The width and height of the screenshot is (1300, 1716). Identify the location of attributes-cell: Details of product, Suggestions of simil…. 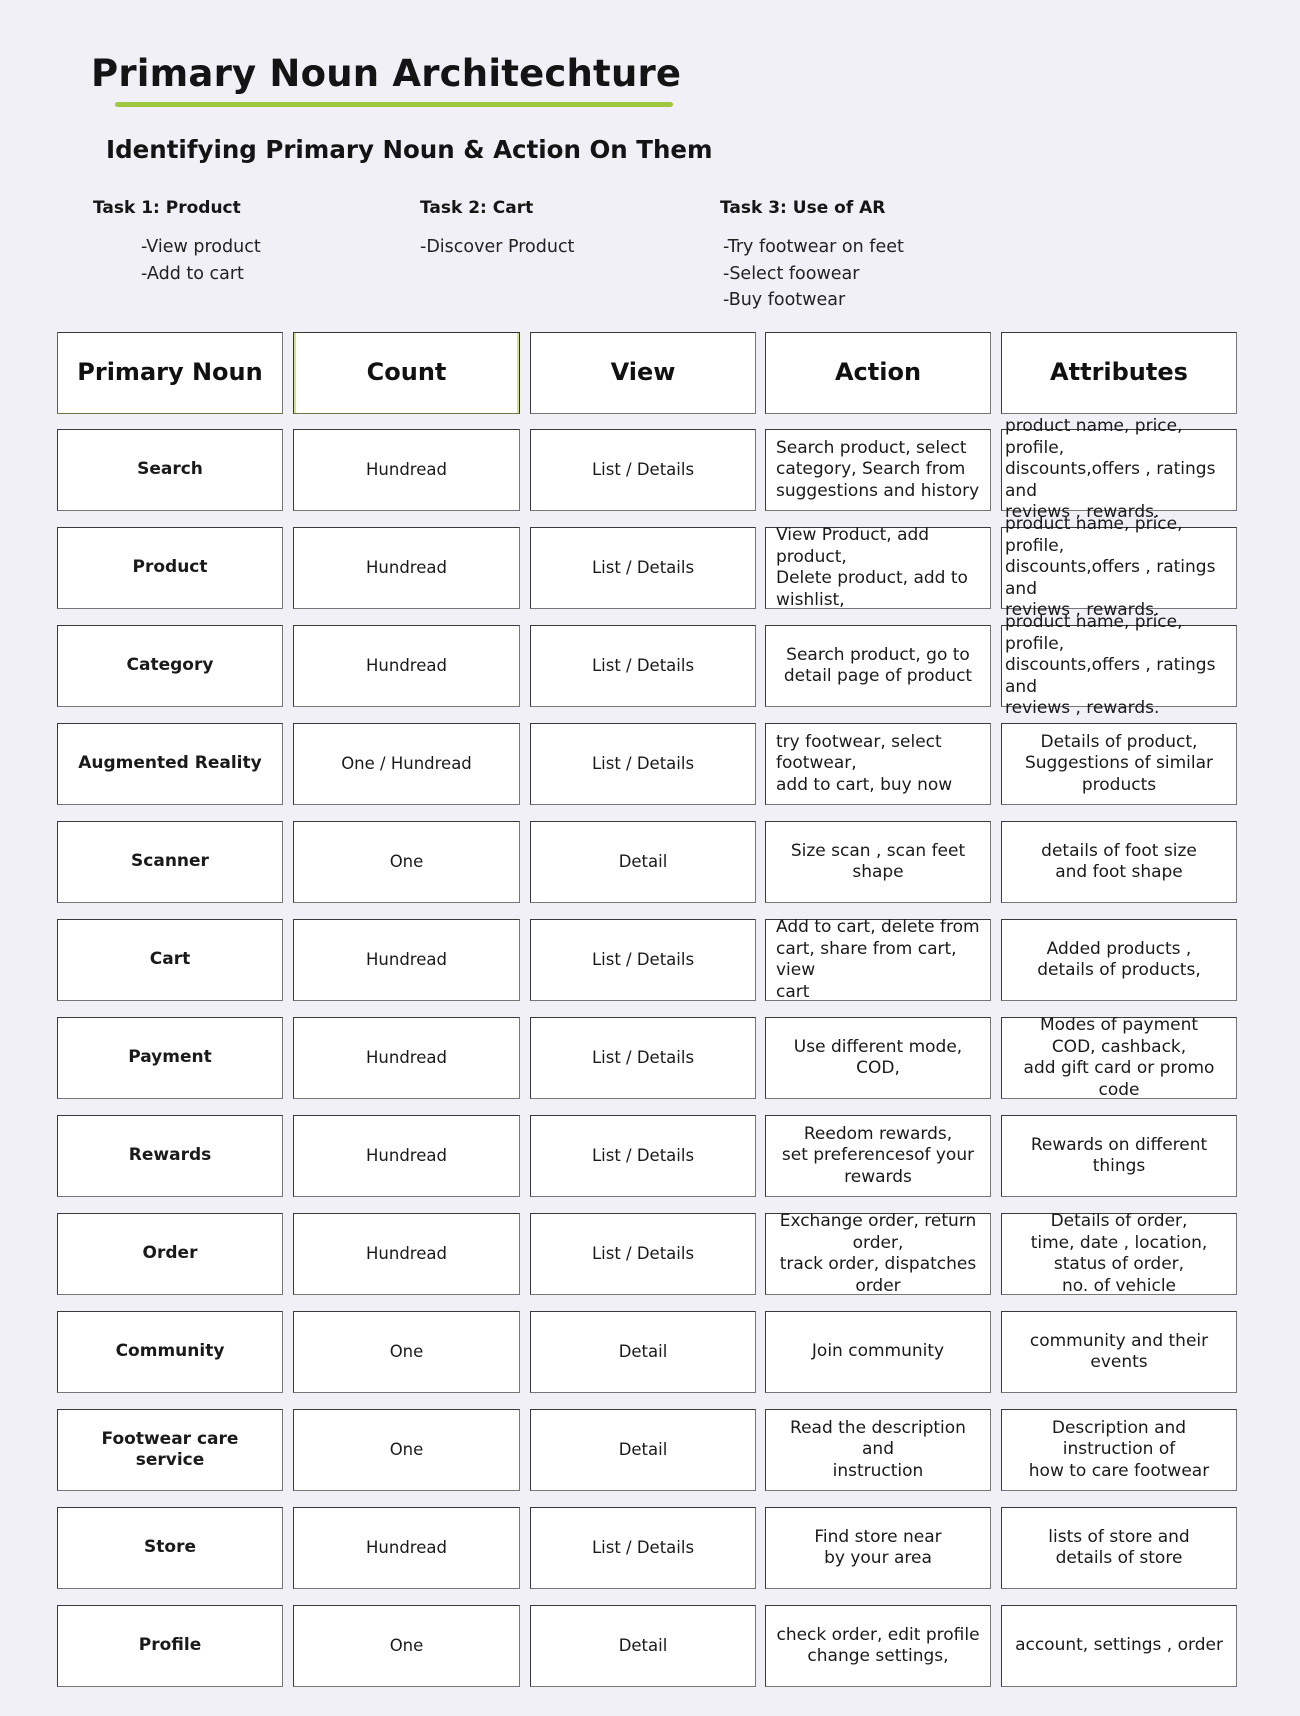
(1119, 764).